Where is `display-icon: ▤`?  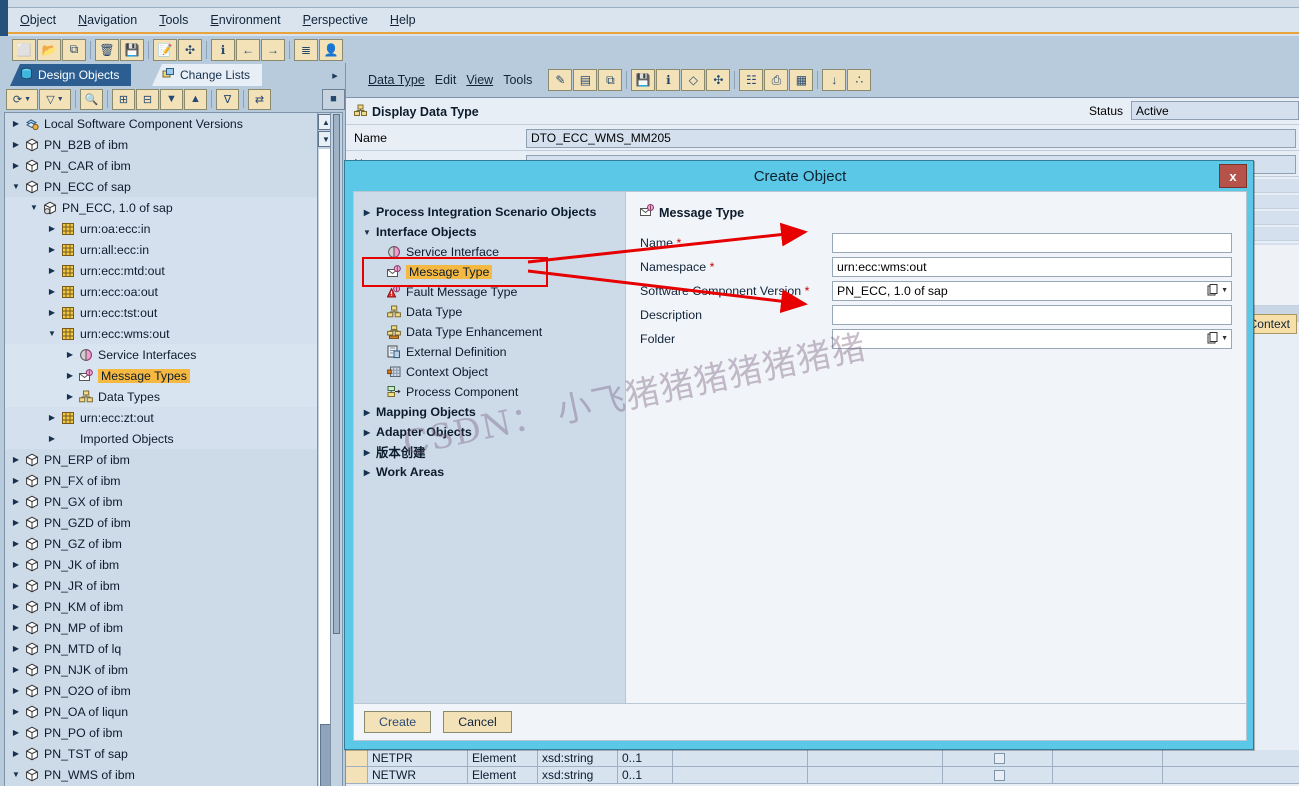 display-icon: ▤ is located at coordinates (585, 80).